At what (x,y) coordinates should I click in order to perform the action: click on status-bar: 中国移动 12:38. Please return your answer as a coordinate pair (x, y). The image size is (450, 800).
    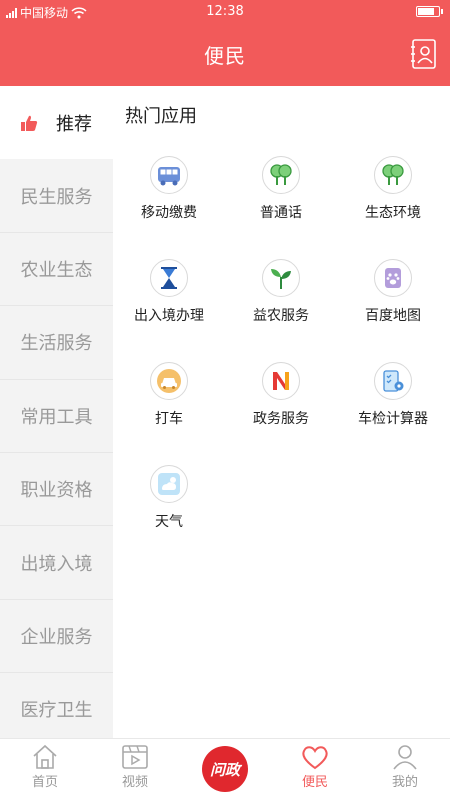
    Looking at the image, I should click on (225, 12).